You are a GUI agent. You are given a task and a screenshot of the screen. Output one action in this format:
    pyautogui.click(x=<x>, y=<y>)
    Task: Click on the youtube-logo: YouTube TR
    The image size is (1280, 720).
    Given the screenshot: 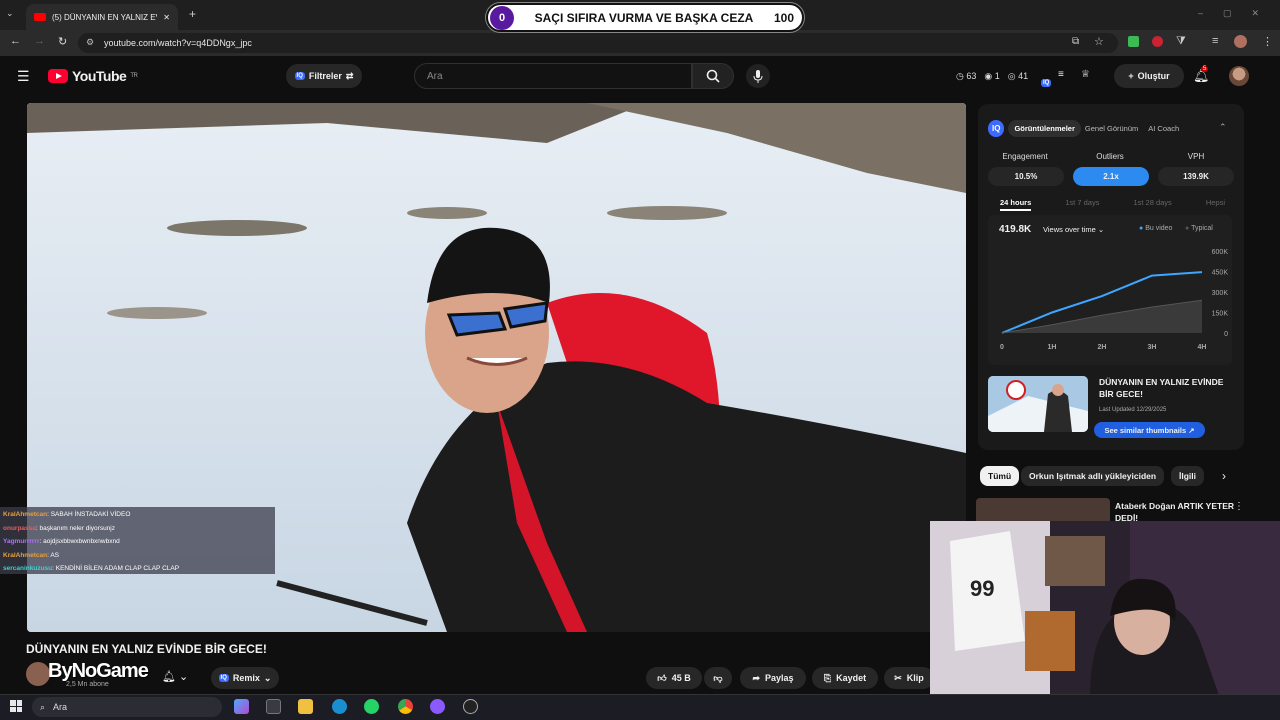 What is the action you would take?
    pyautogui.click(x=93, y=76)
    